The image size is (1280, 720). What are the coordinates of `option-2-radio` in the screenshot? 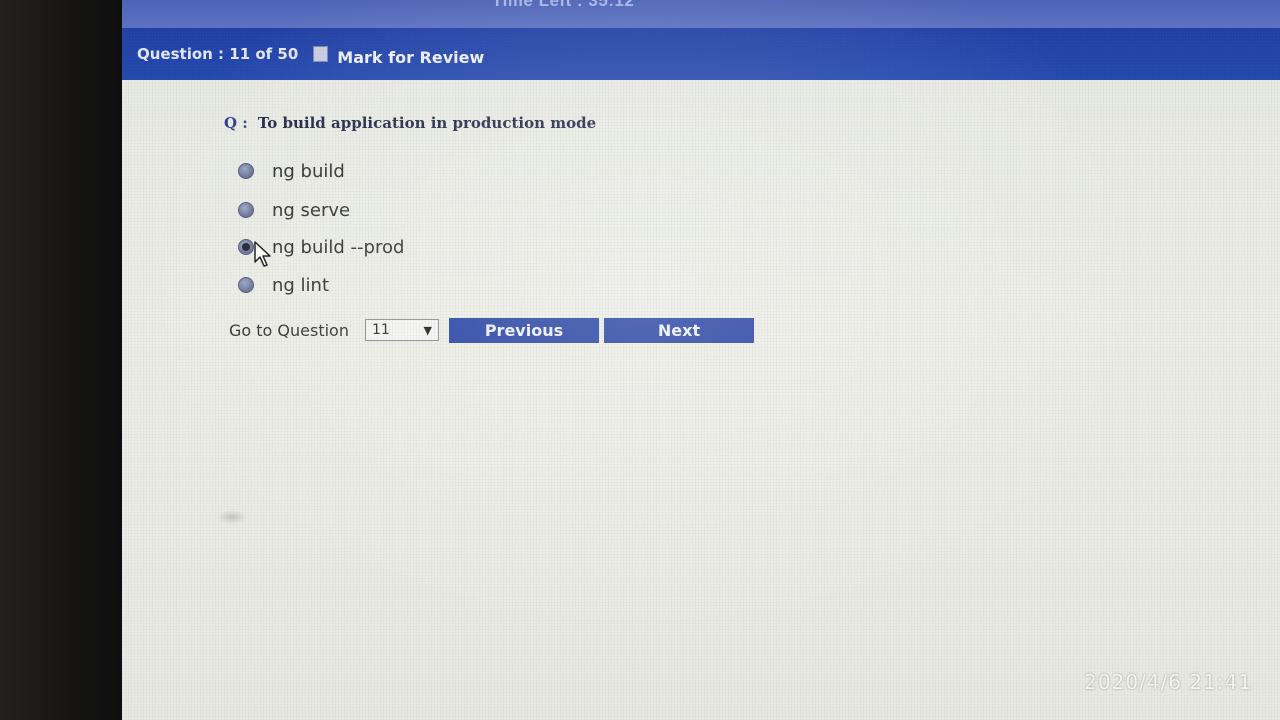 It's located at (246, 210).